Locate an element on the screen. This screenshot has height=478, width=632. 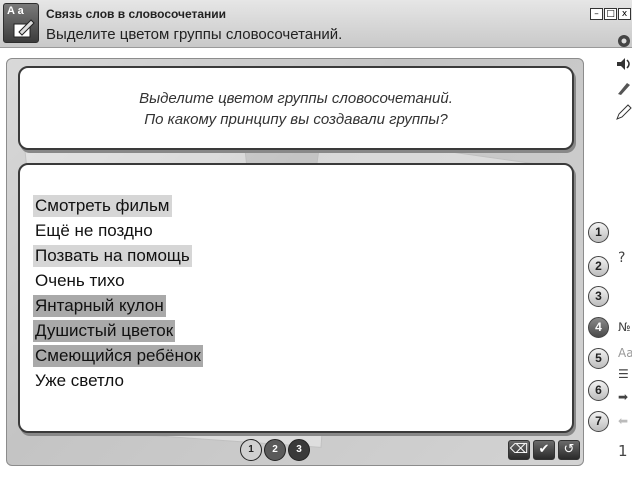
undo-button: ↺ is located at coordinates (569, 450).